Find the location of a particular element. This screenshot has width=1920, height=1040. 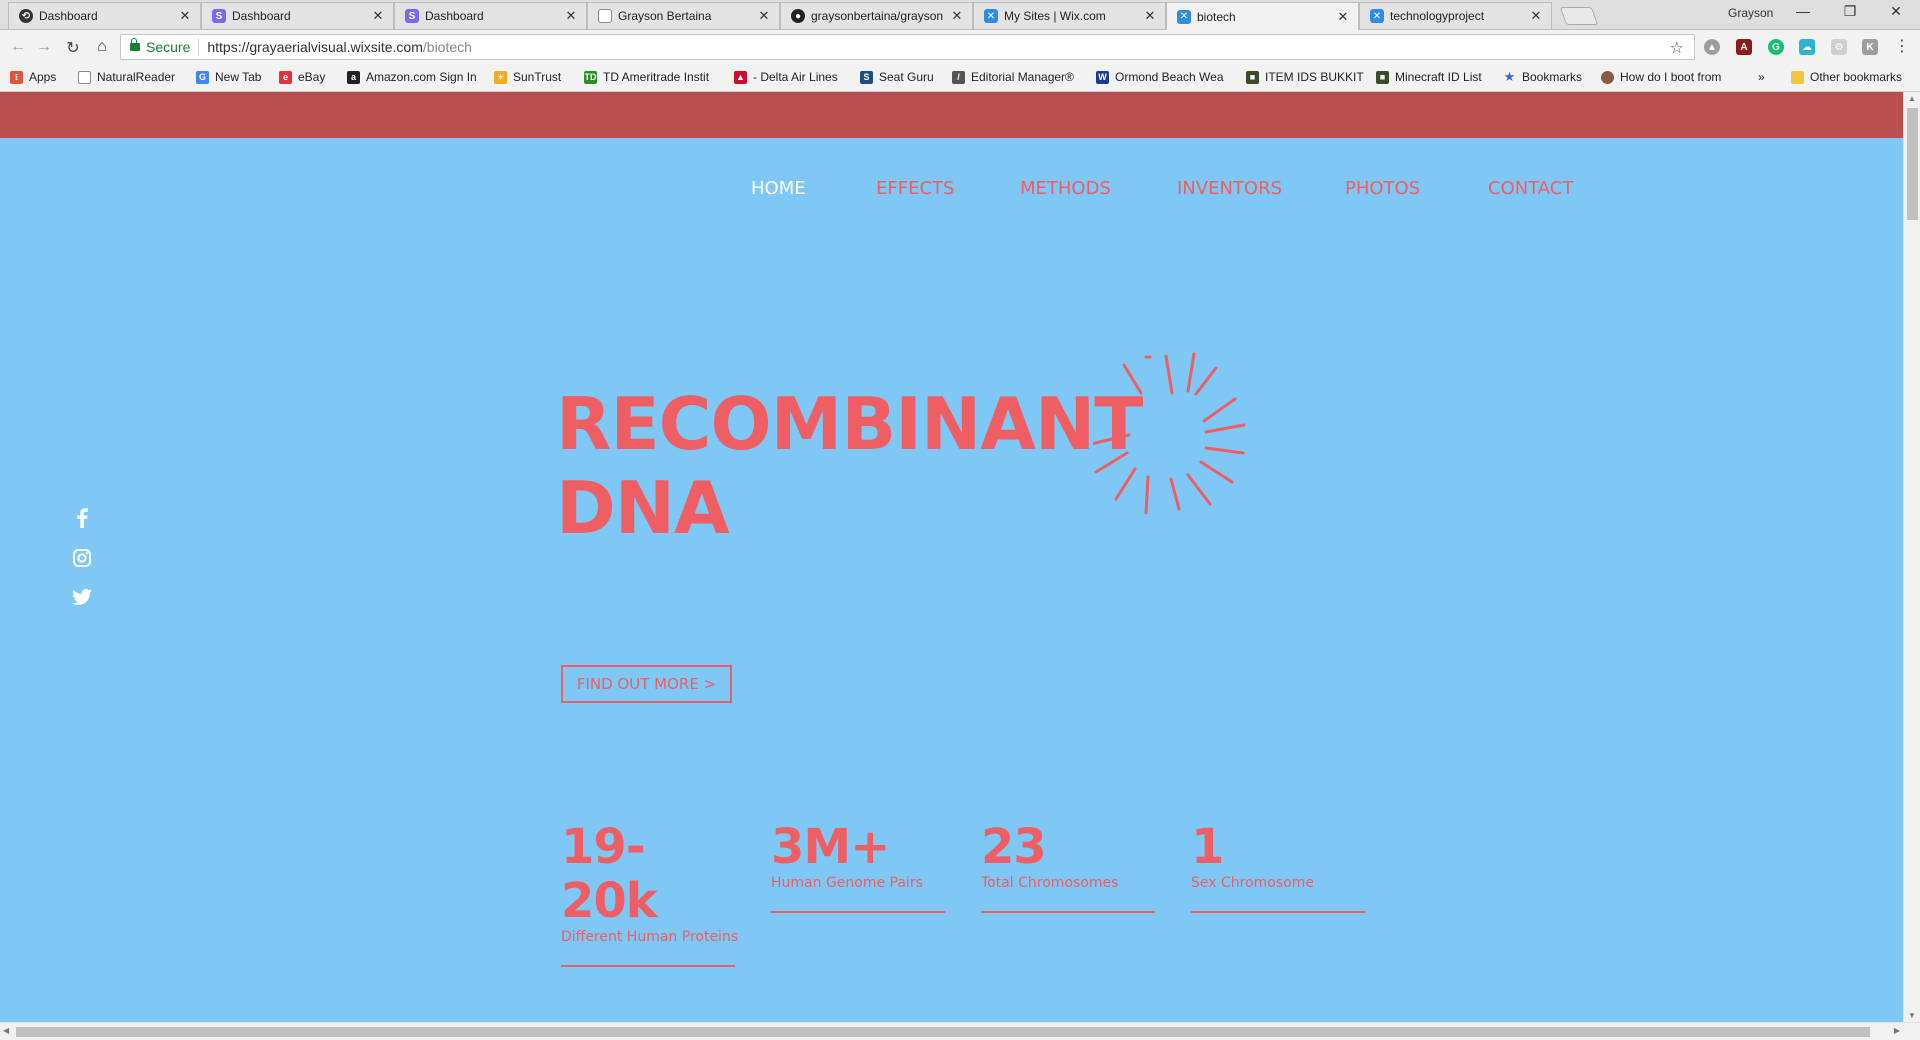

bookmark-item: e eBay is located at coordinates (302, 77).